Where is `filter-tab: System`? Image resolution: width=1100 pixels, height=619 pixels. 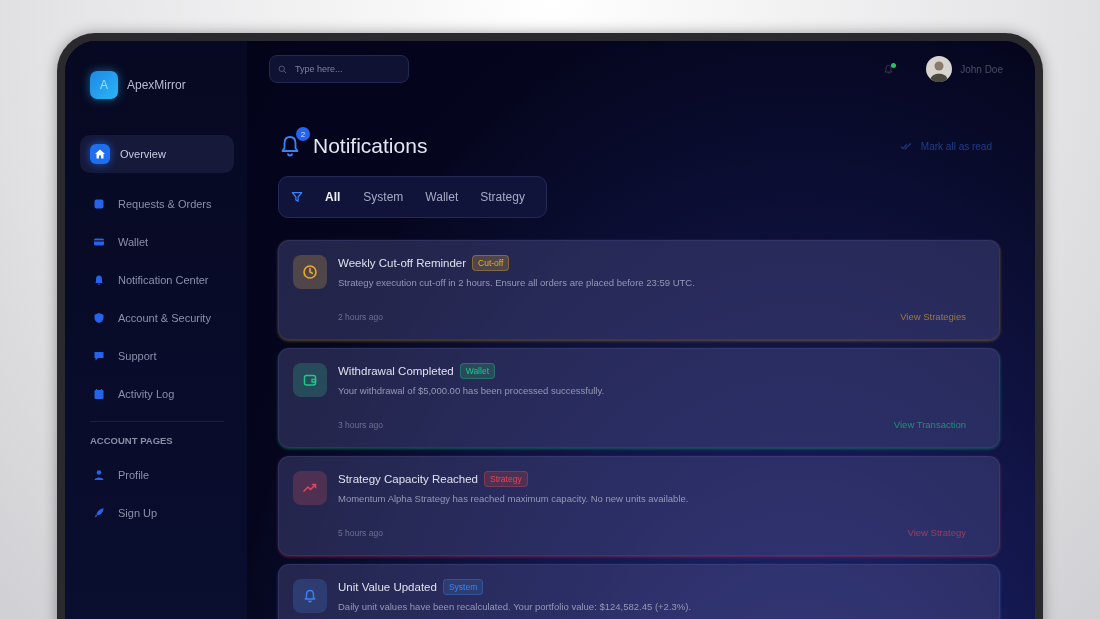 filter-tab: System is located at coordinates (383, 197).